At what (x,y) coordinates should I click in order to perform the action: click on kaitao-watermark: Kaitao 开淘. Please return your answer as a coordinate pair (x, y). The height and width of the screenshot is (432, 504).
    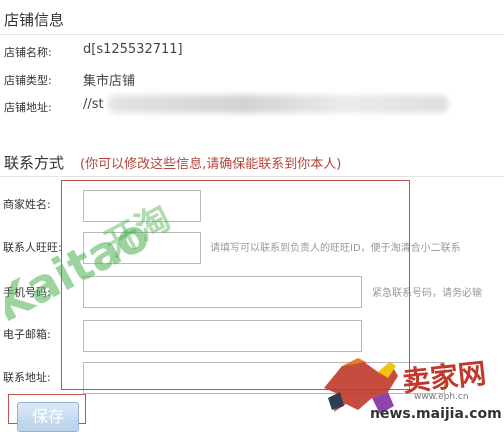
    Looking at the image, I should click on (107, 271).